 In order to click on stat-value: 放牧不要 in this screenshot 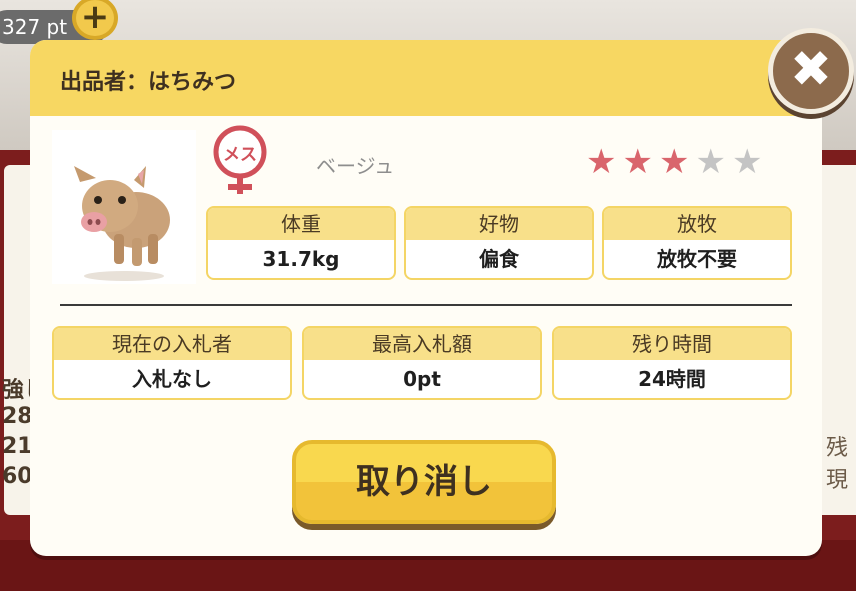, I will do `click(697, 259)`.